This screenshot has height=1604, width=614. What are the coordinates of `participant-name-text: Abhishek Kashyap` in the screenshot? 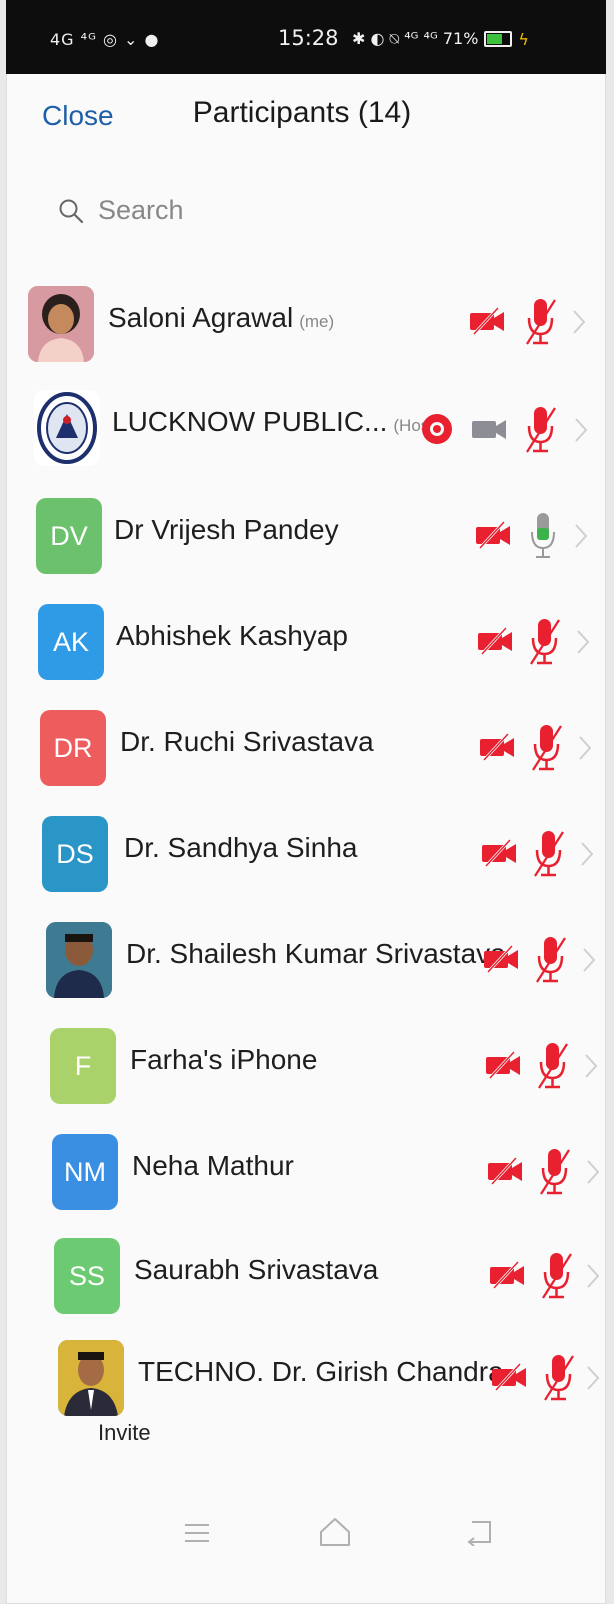 It's located at (232, 635).